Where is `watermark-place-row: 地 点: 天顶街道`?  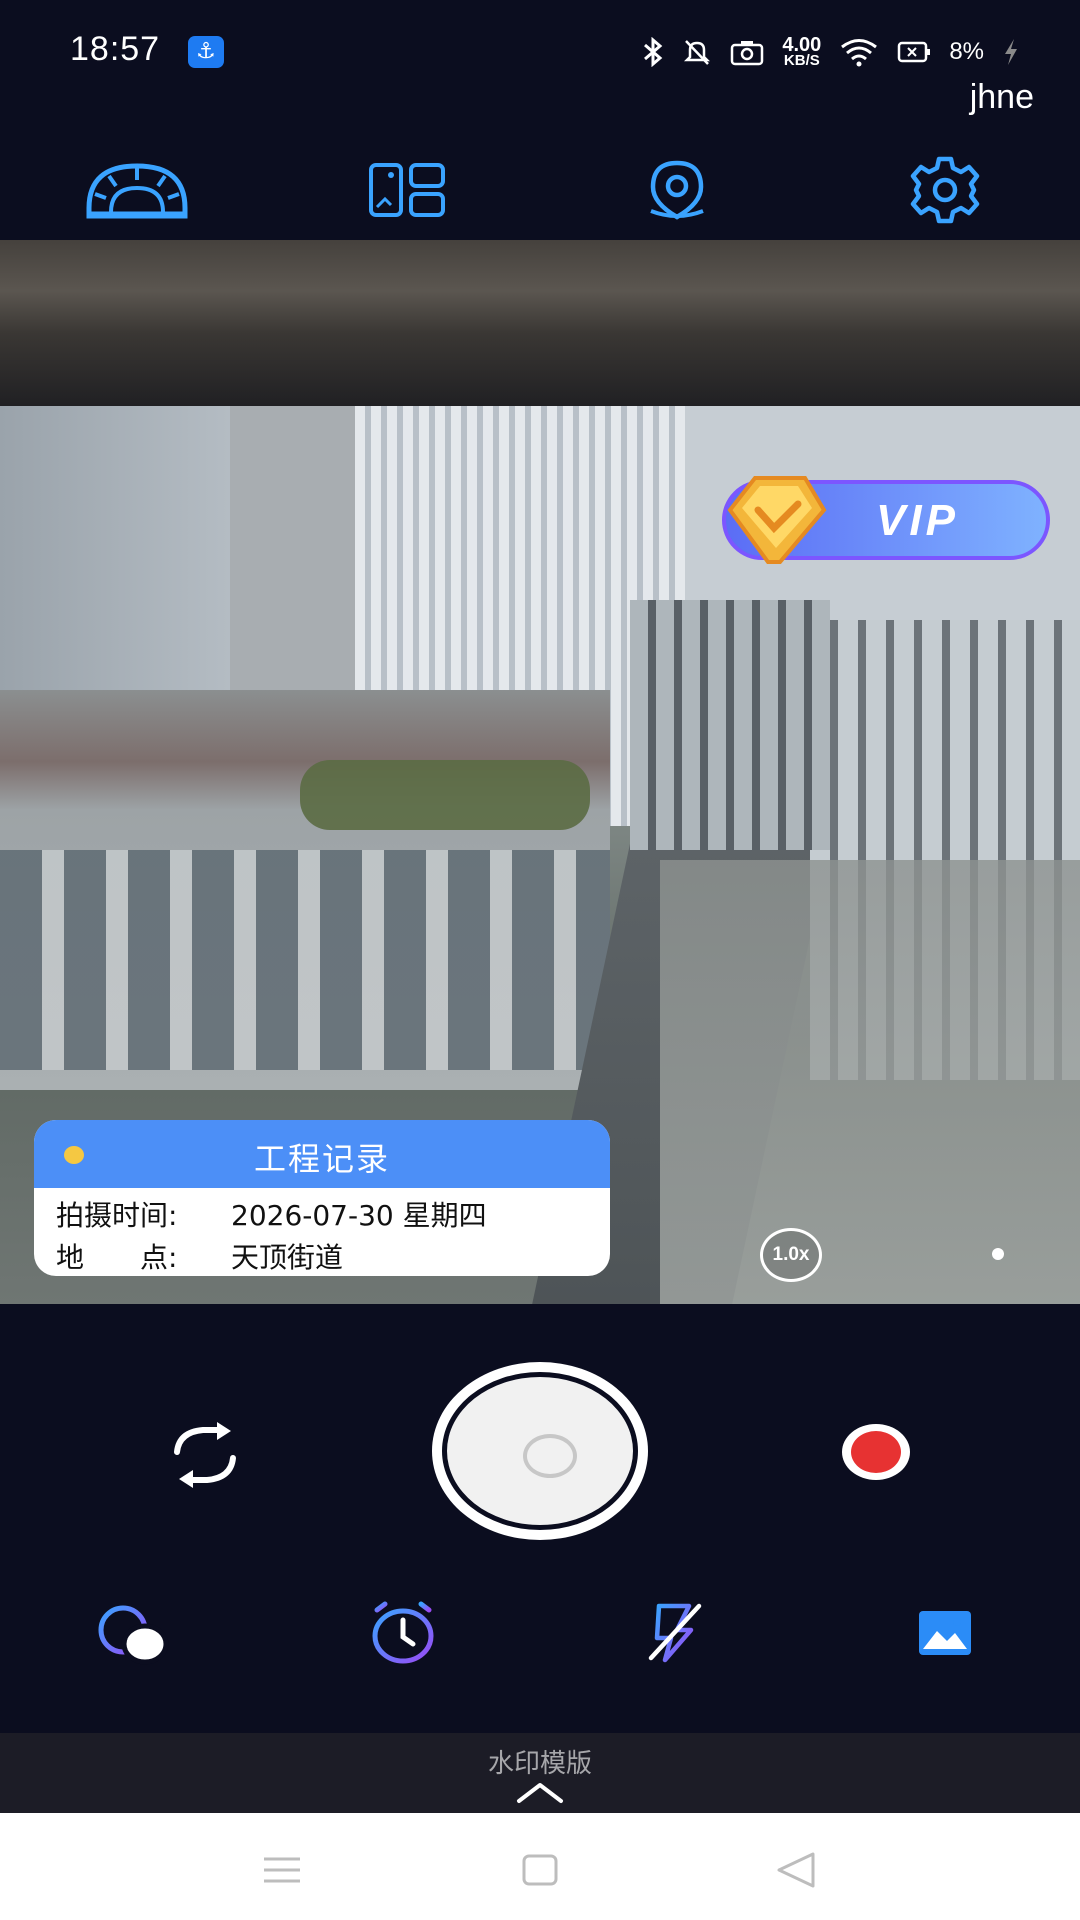 watermark-place-row: 地 点: 天顶街道 is located at coordinates (199, 1256).